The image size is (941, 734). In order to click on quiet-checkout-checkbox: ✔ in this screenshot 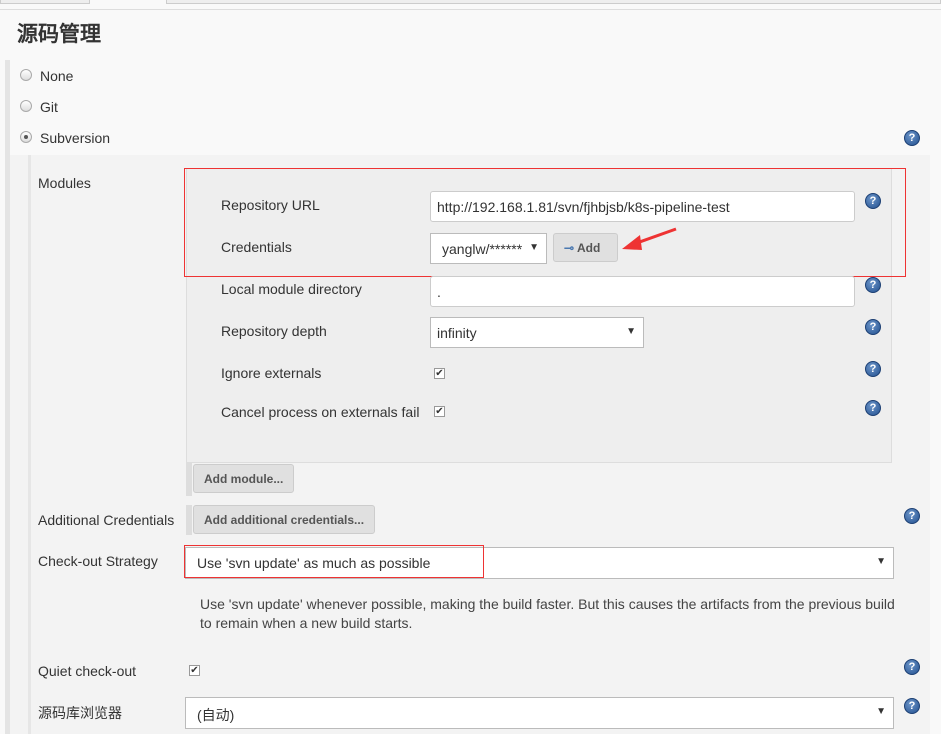, I will do `click(194, 670)`.